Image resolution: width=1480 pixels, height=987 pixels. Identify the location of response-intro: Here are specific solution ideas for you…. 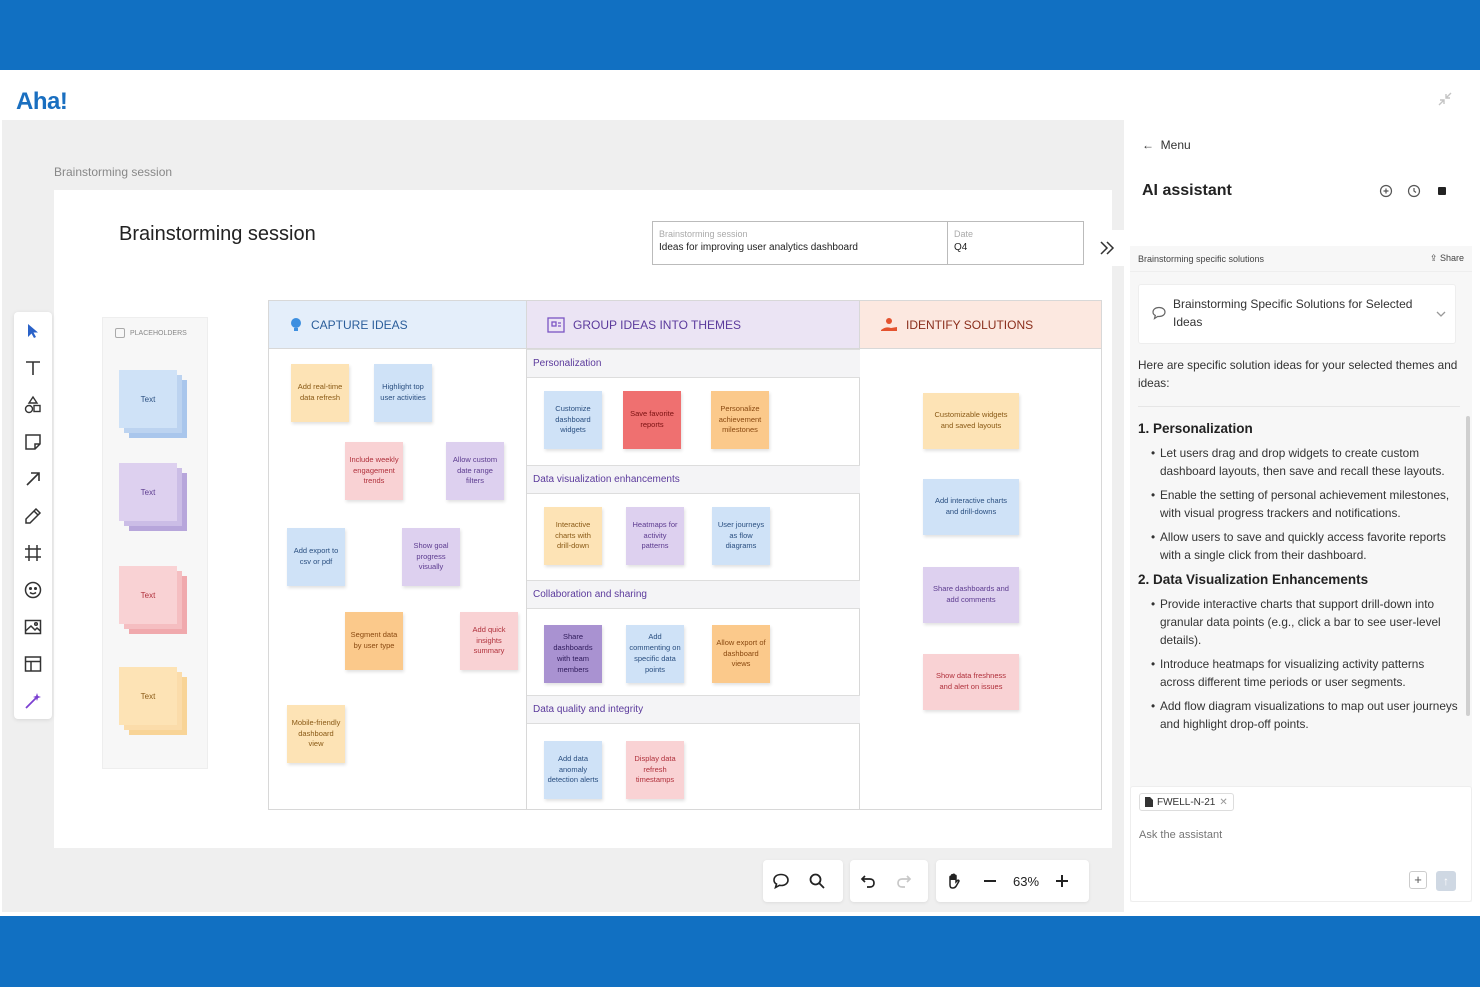
(1299, 381).